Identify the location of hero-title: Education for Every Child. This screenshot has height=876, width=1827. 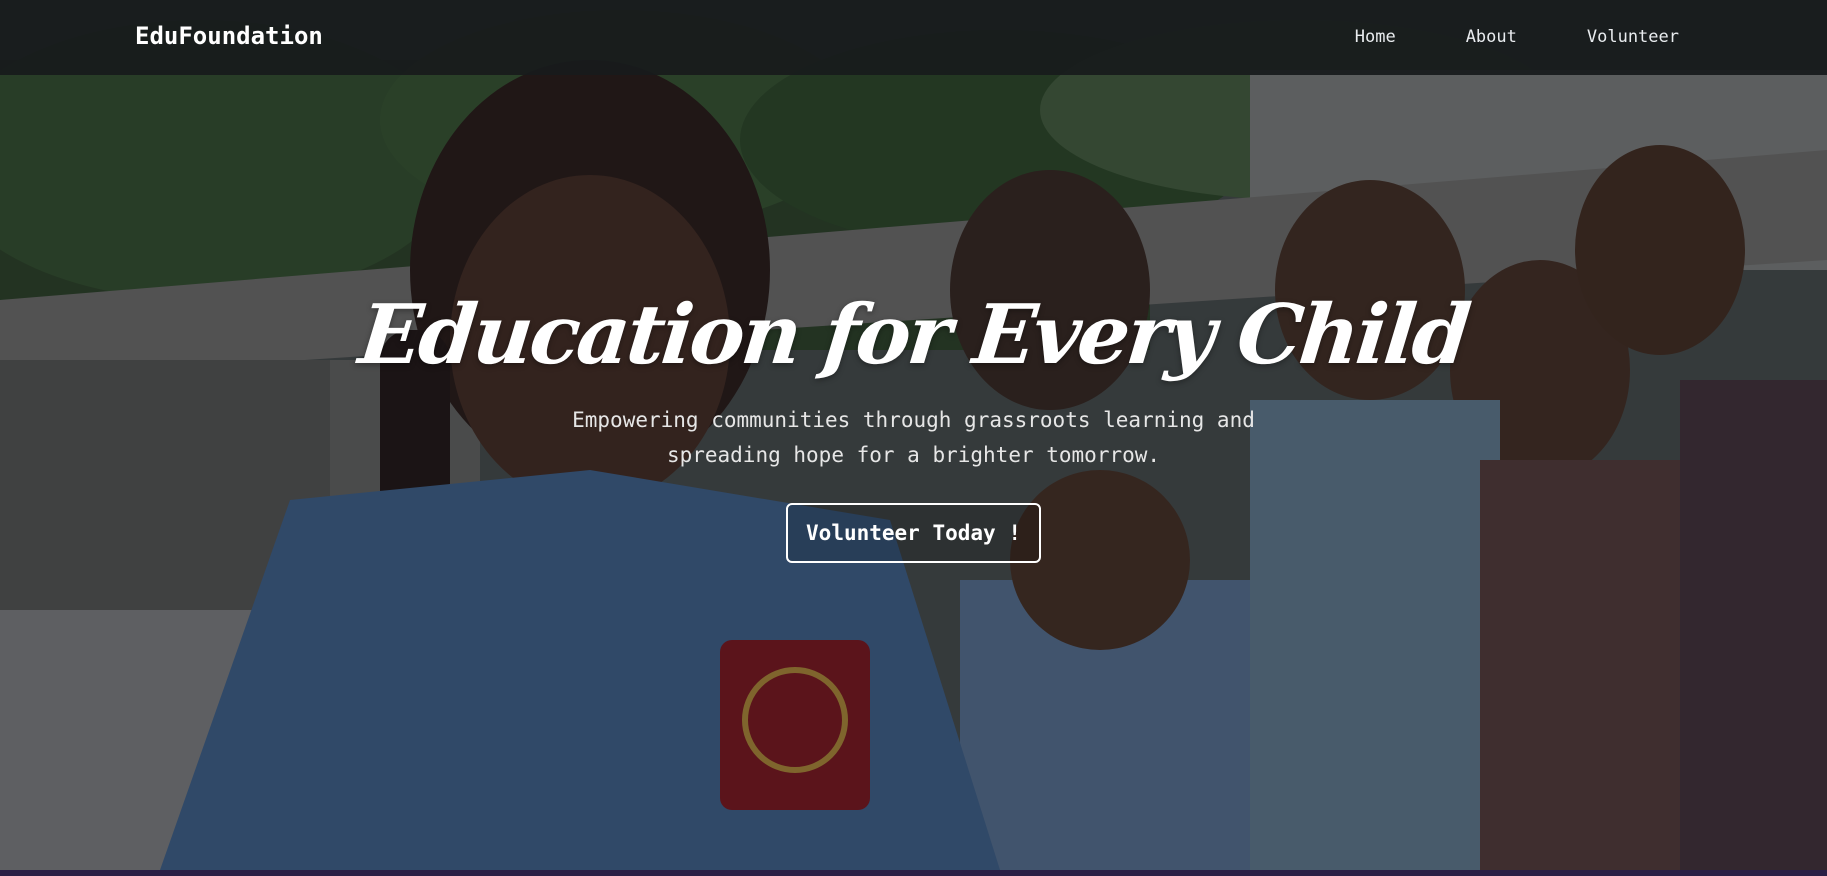
(913, 335).